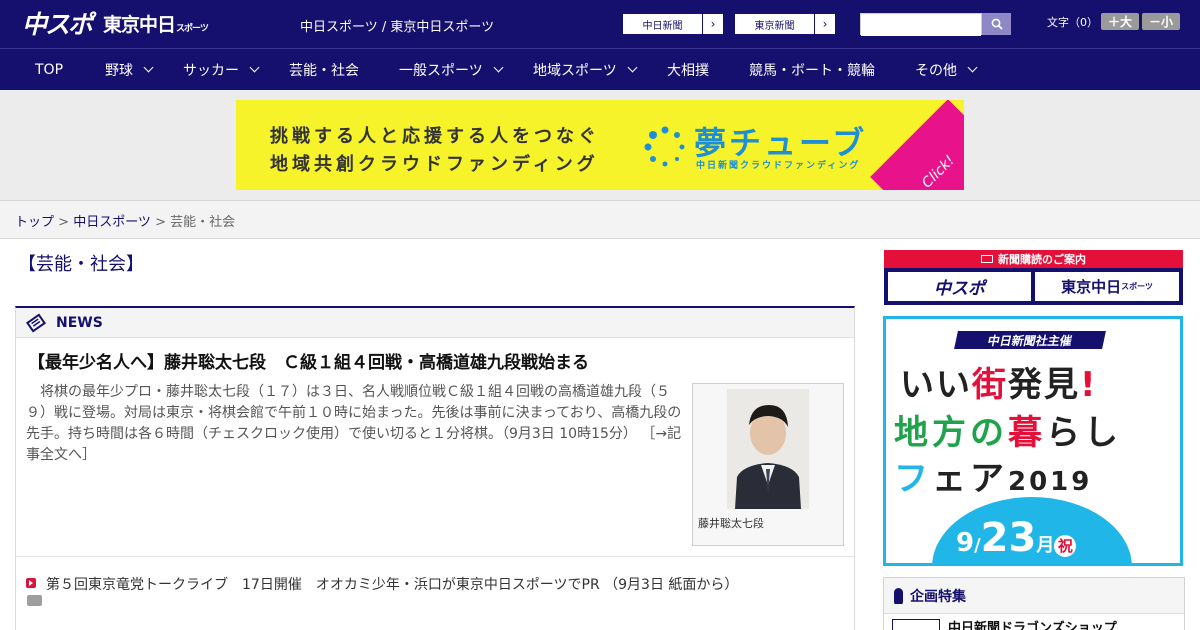 This screenshot has height=630, width=1200. I want to click on lead-photo, so click(768, 449).